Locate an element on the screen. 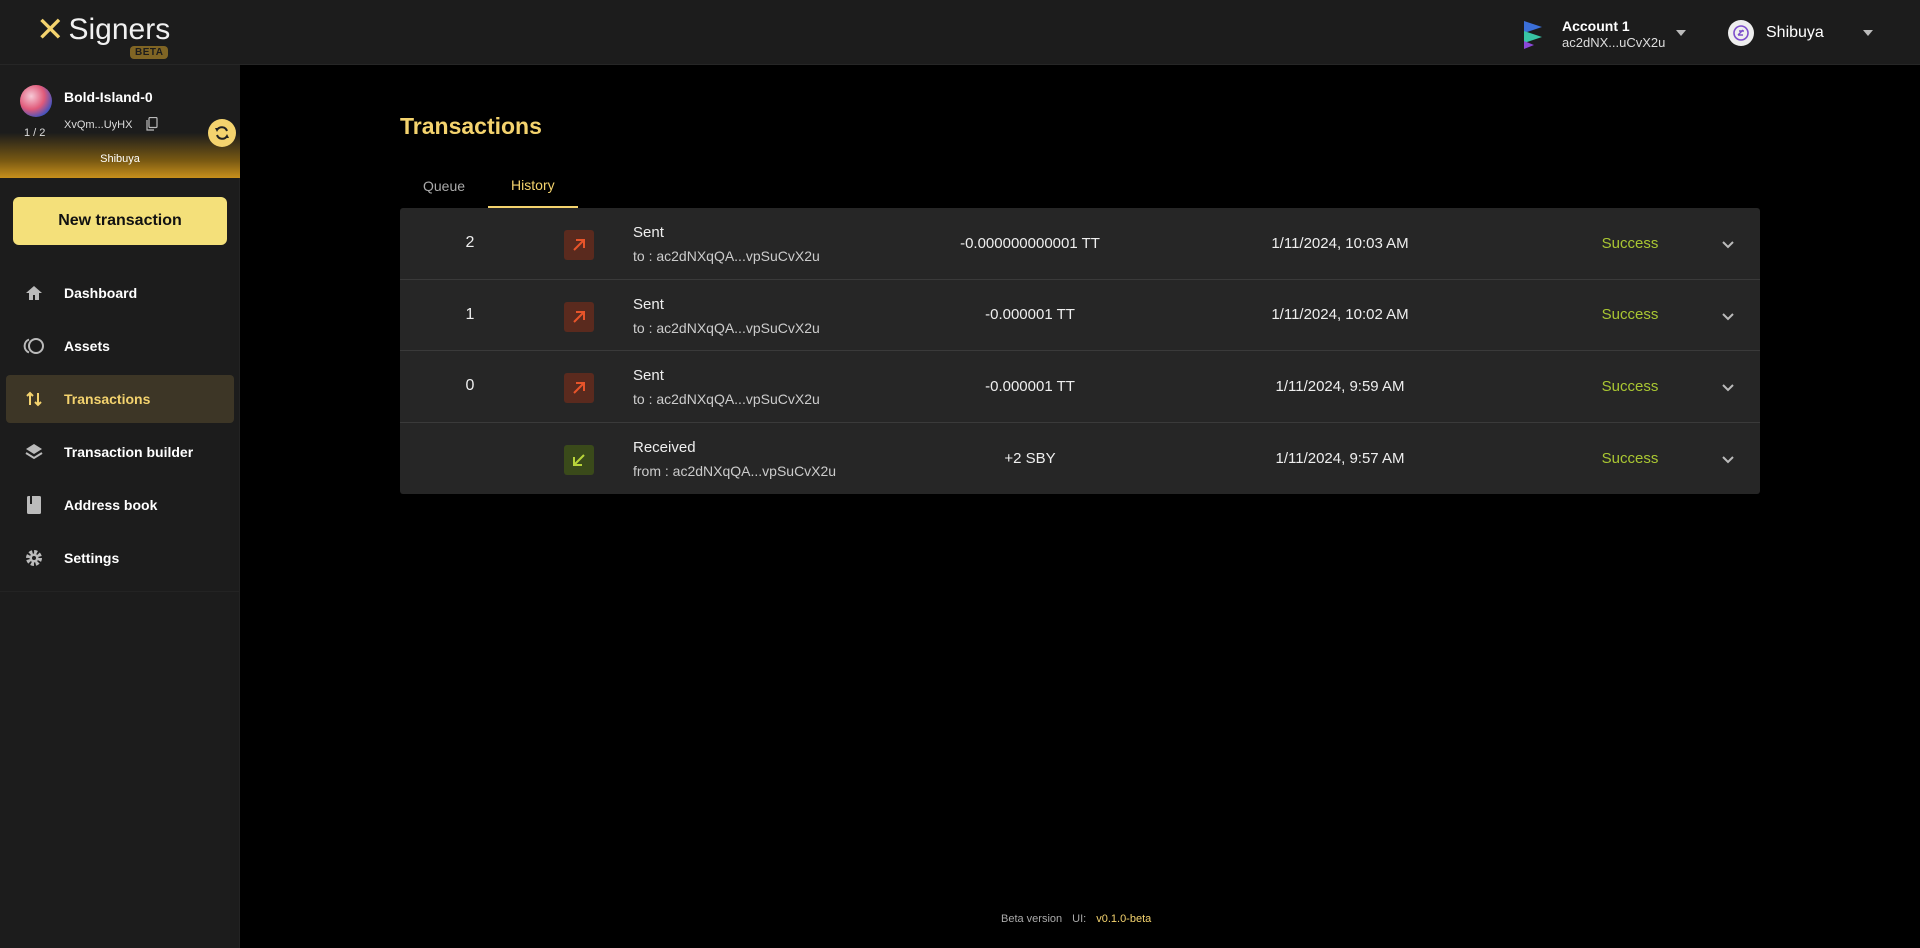 The height and width of the screenshot is (948, 1920). switch-wallet-button is located at coordinates (222, 133).